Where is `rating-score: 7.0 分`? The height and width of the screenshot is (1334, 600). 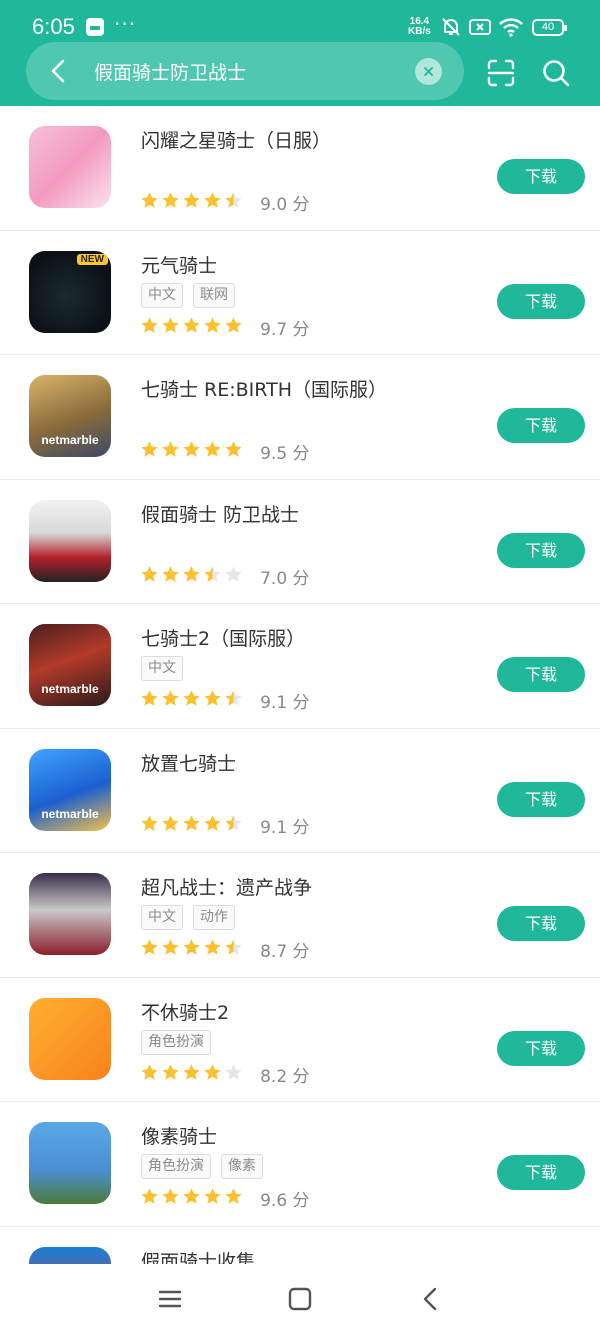
rating-score: 7.0 分 is located at coordinates (285, 578).